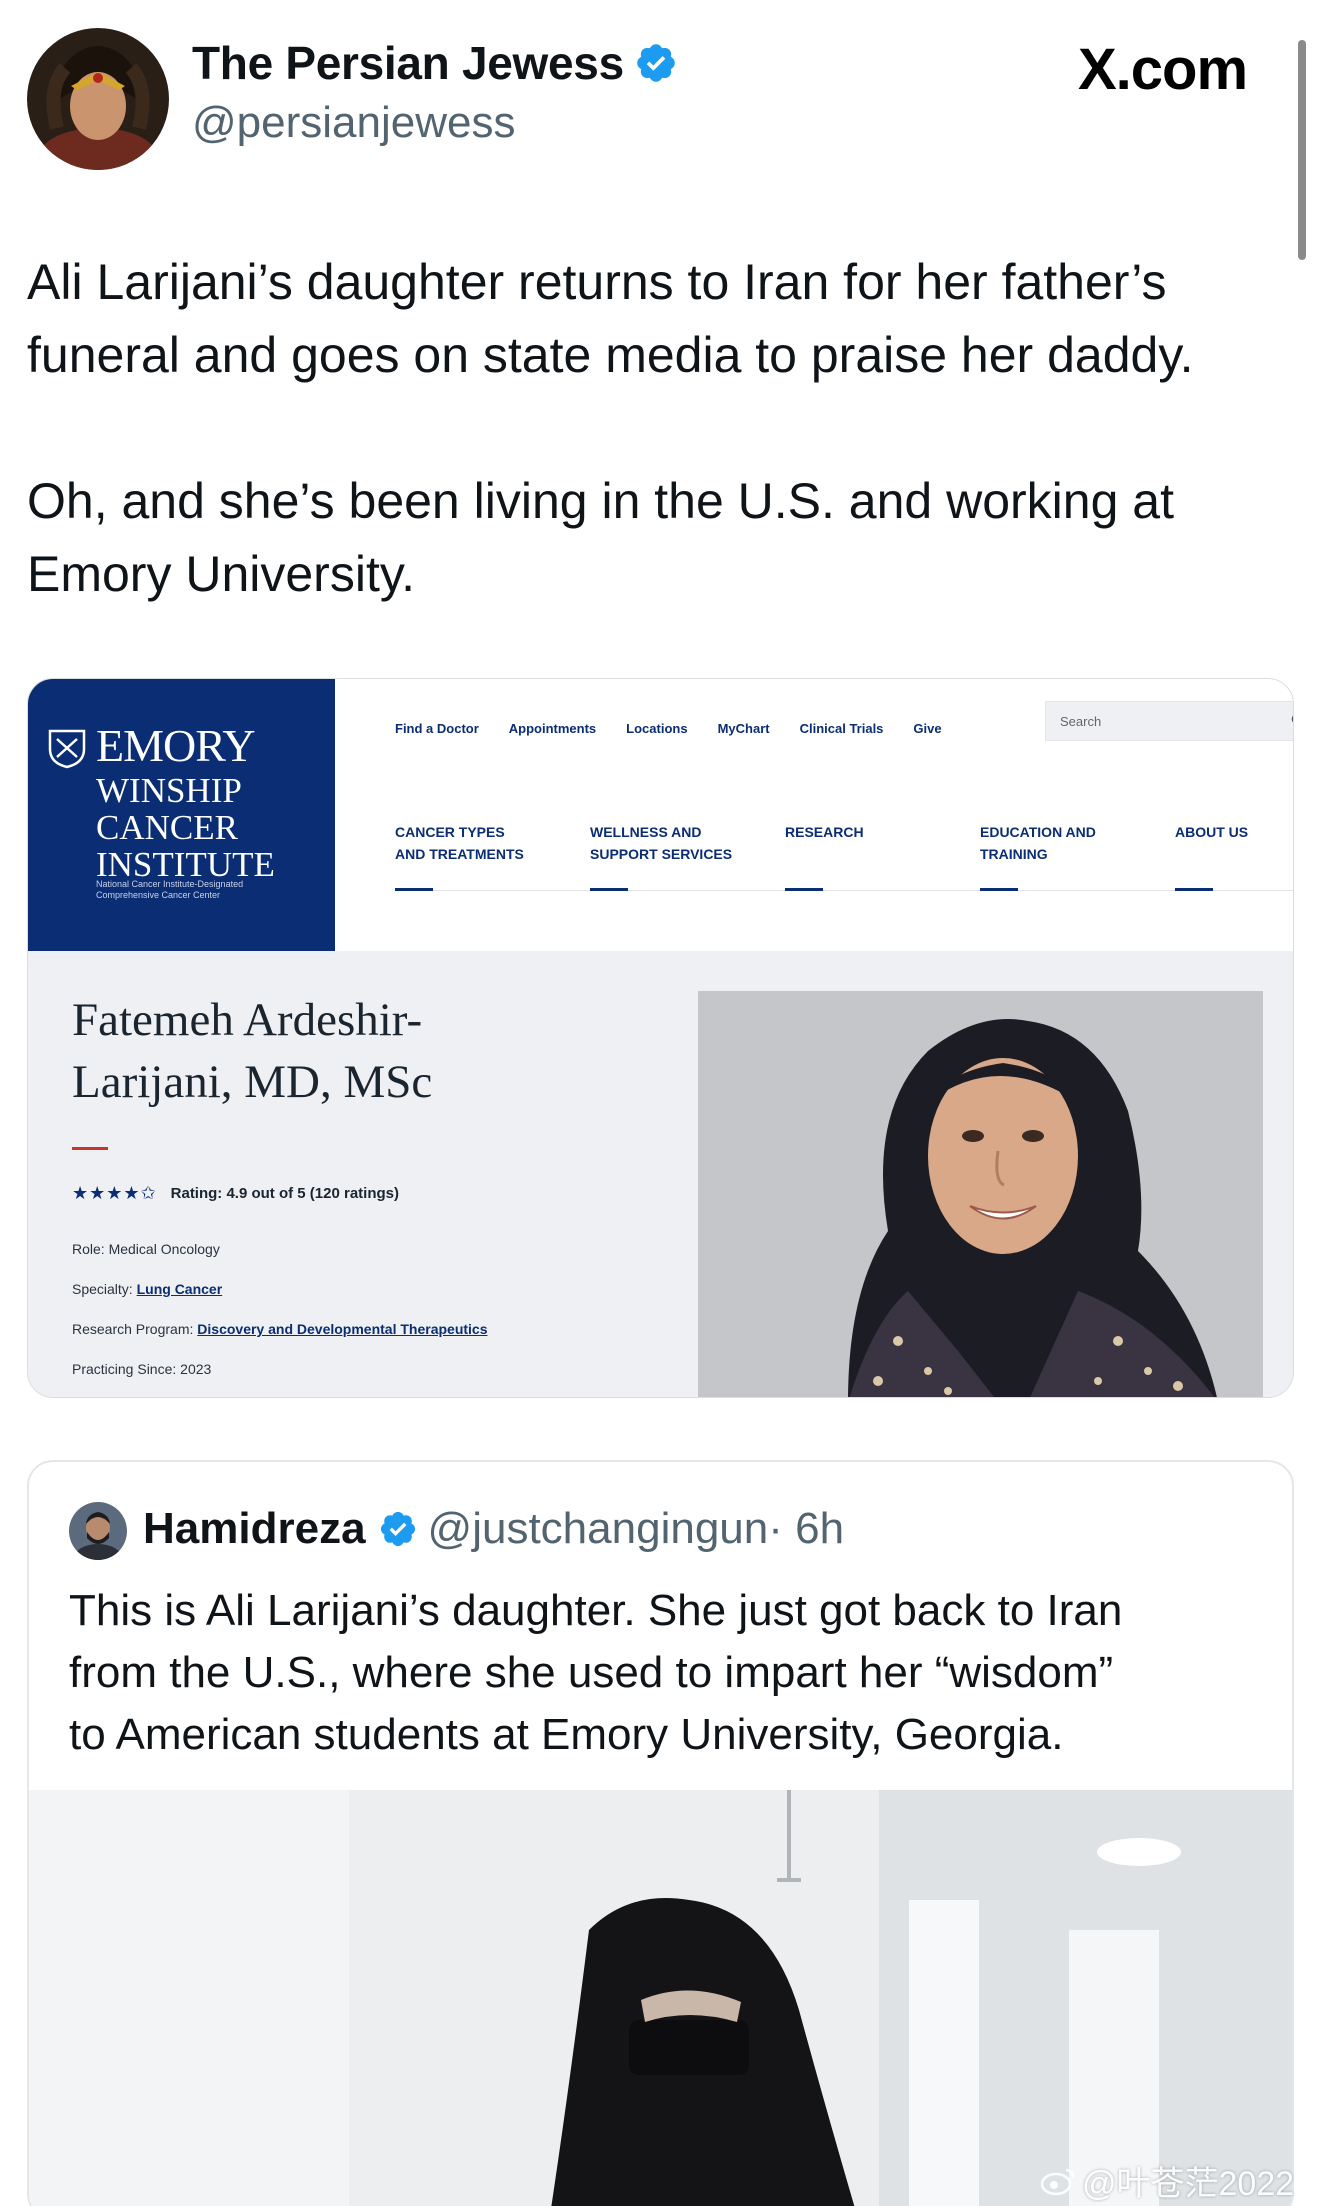  What do you see at coordinates (687, 856) in the screenshot?
I see `nav-wellness: WELLNESS AND SUPPORT SERVICES` at bounding box center [687, 856].